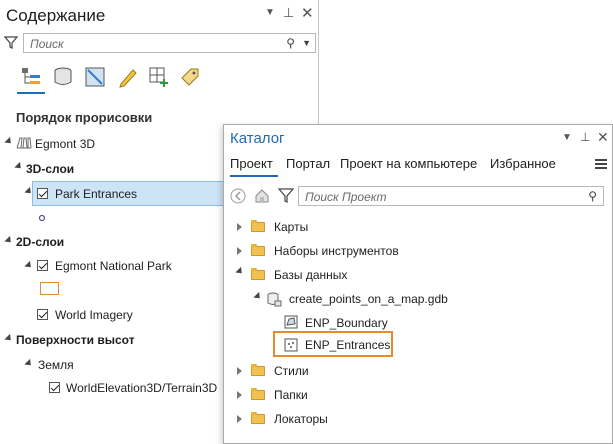  What do you see at coordinates (306, 43) in the screenshot?
I see `dropdown-icon: ▼` at bounding box center [306, 43].